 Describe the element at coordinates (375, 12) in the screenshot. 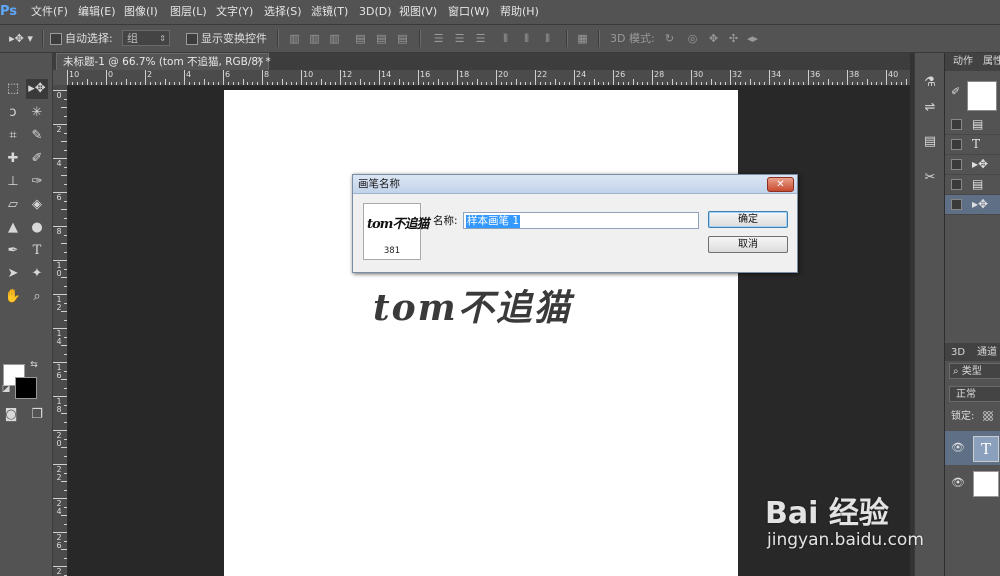

I see `menu-3d: 3D(D)` at that location.